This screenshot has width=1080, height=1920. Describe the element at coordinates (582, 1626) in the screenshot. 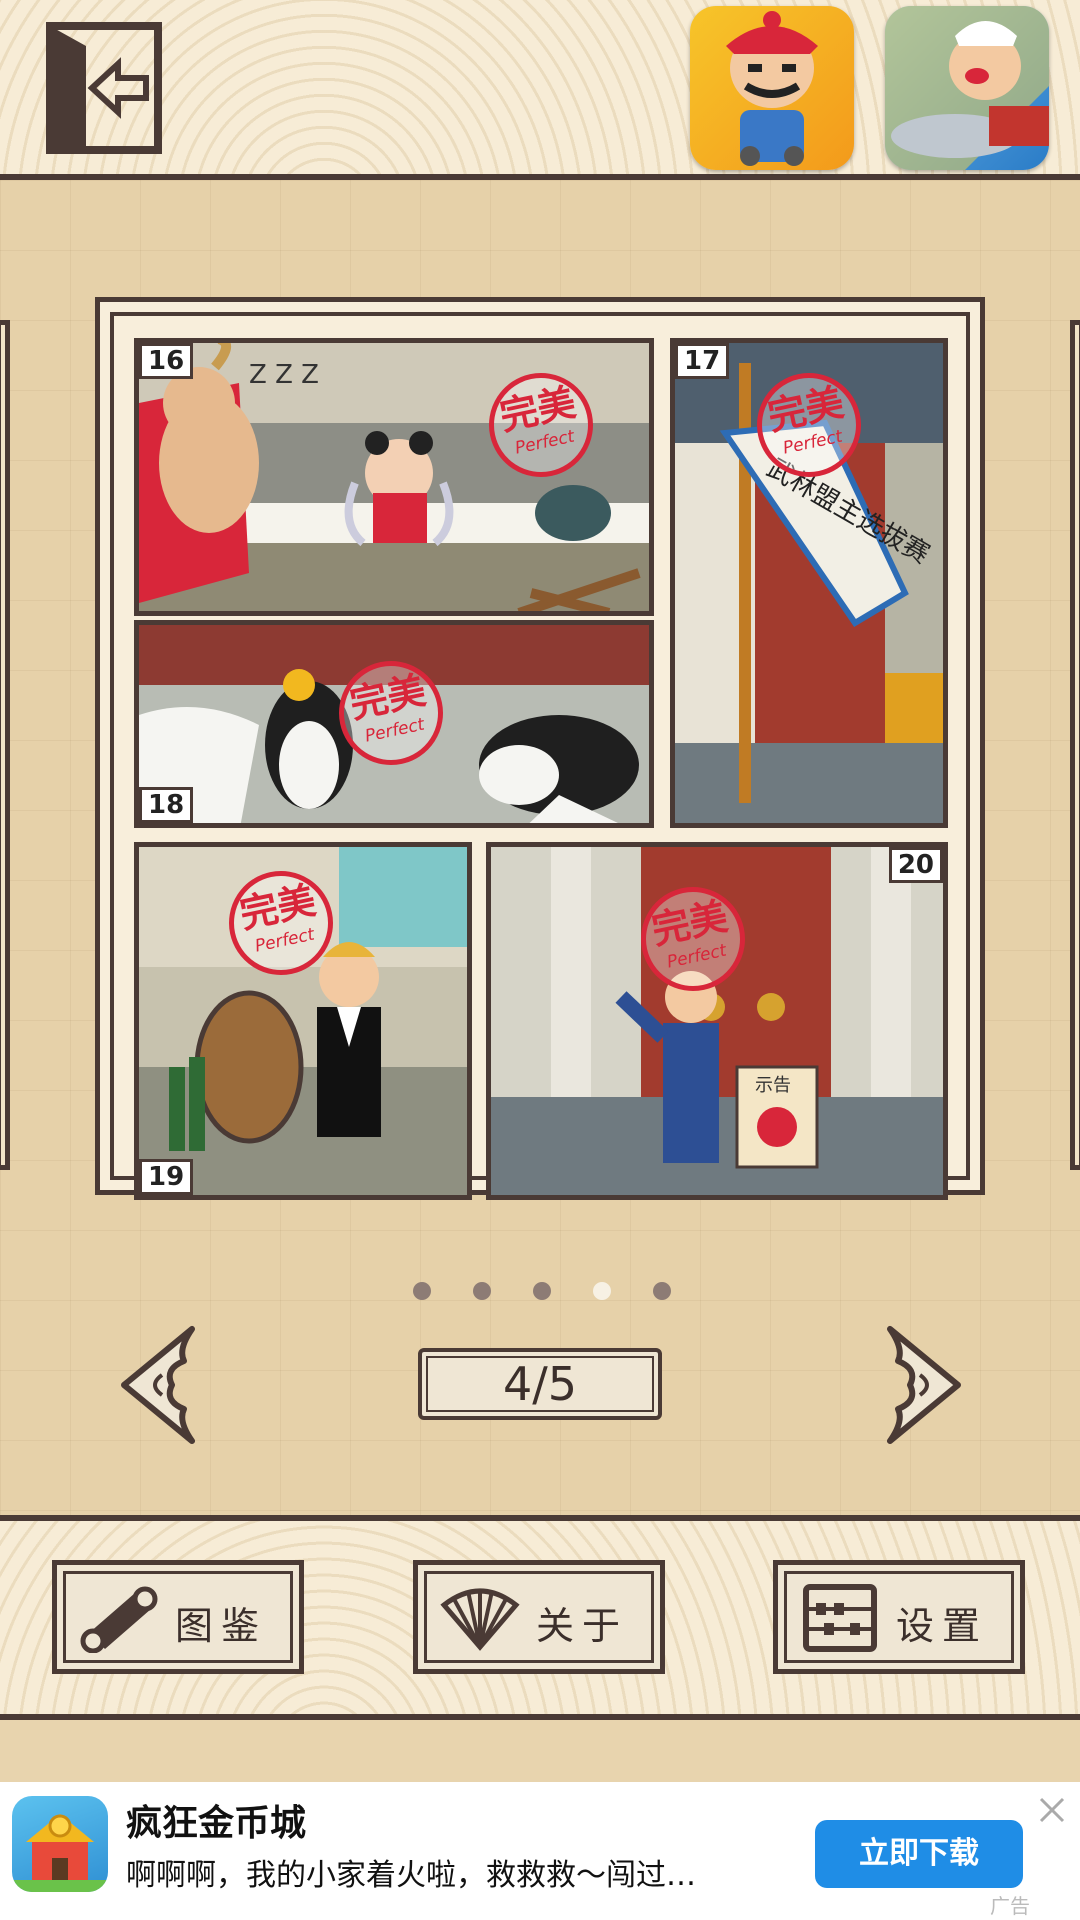

I see `about-label: 关于` at that location.